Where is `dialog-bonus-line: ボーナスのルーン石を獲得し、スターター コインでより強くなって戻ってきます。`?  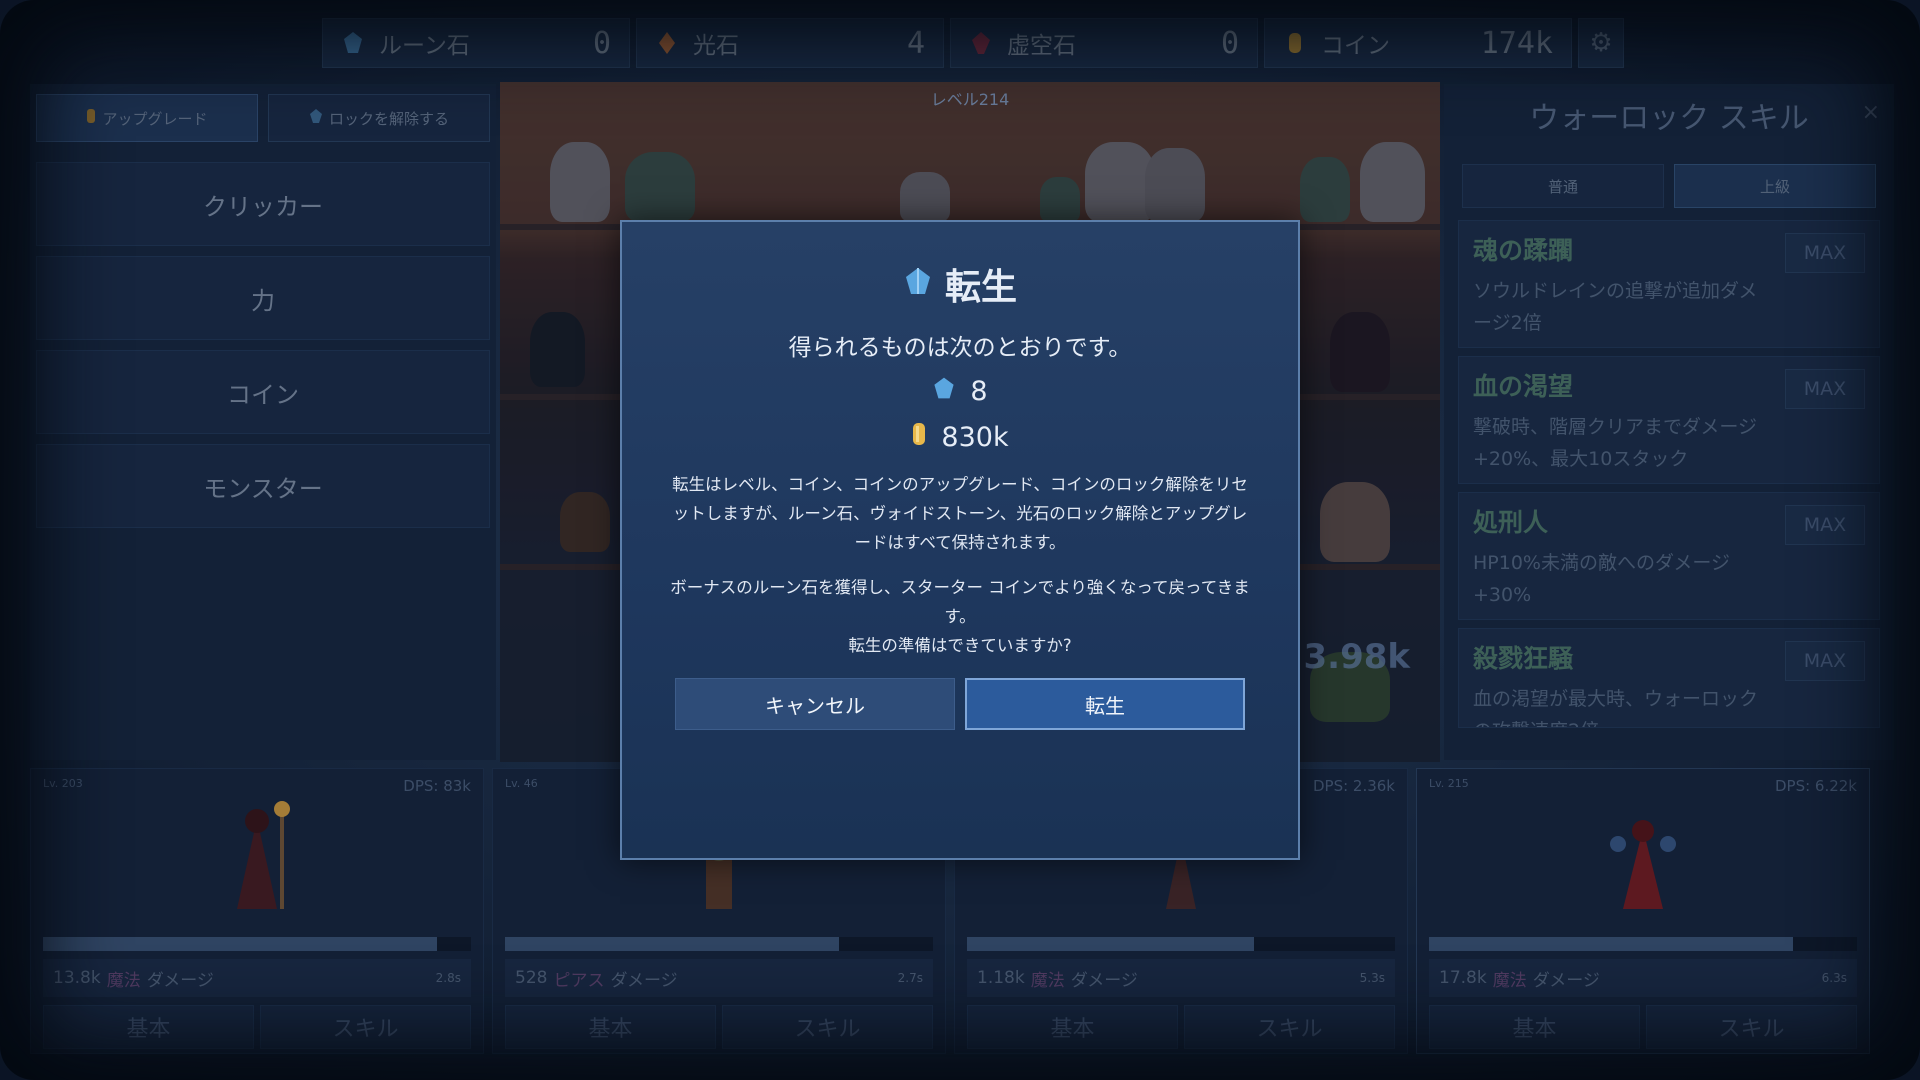 dialog-bonus-line: ボーナスのルーン石を獲得し、スターター コインでより強くなって戻ってきます。 is located at coordinates (960, 602).